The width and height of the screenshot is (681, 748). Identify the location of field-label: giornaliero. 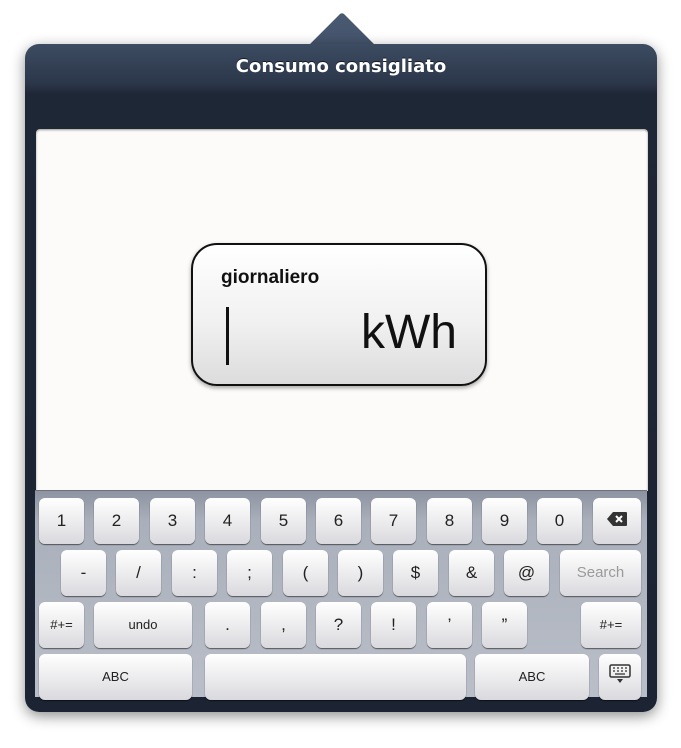
(270, 277).